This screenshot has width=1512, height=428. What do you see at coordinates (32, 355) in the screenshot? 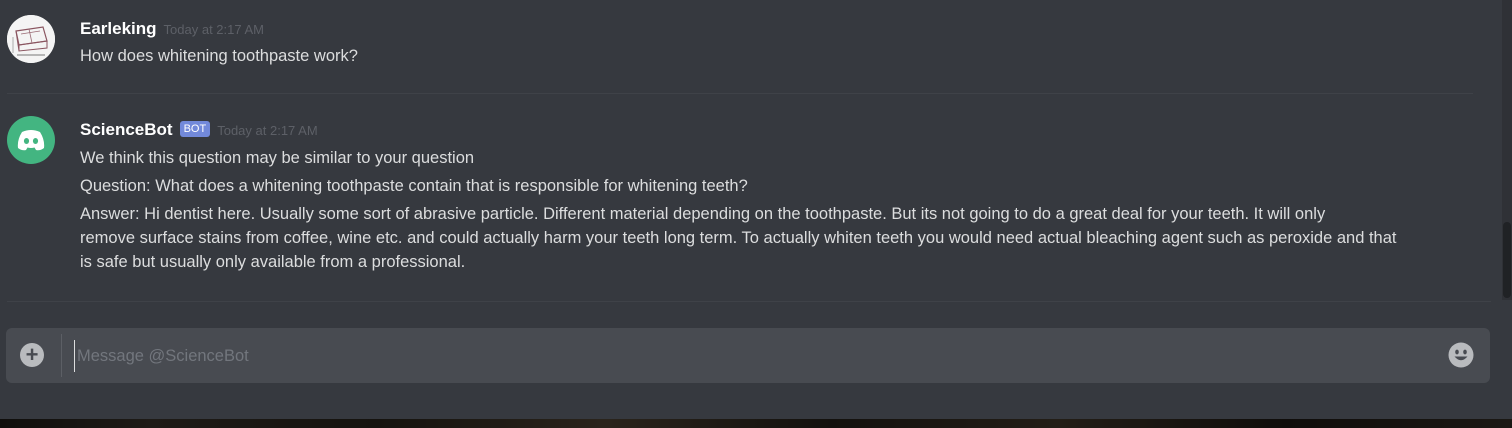
I see `plus-circle-icon: +` at bounding box center [32, 355].